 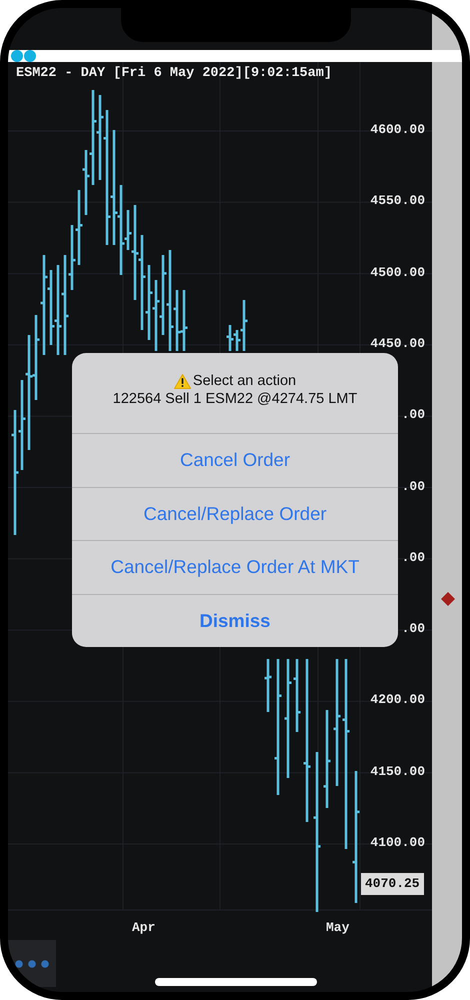 What do you see at coordinates (338, 928) in the screenshot?
I see `date-axis-label: May` at bounding box center [338, 928].